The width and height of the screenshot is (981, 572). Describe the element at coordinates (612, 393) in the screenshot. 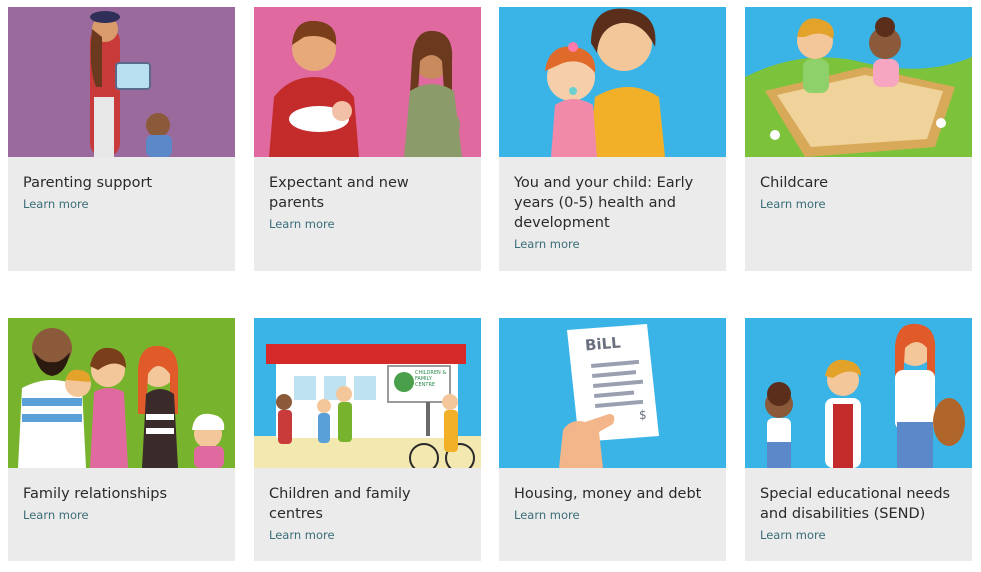

I see `hand-holding-bill-illustration: BiLL $` at that location.